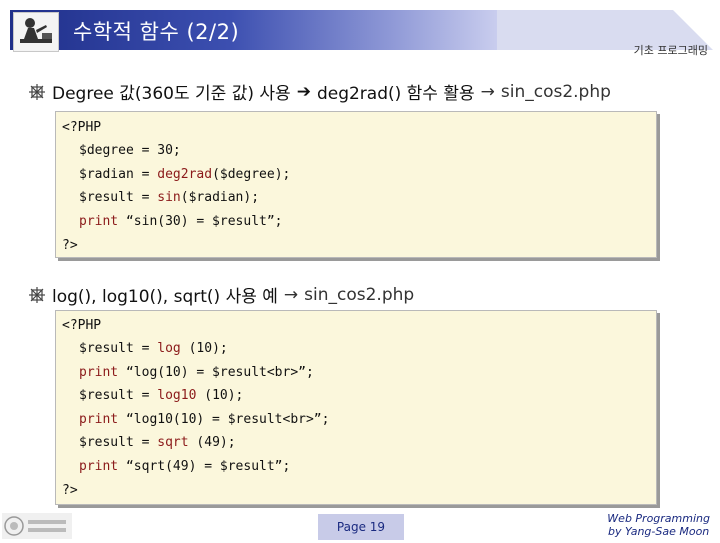 Image resolution: width=720 pixels, height=543 pixels. Describe the element at coordinates (161, 395) in the screenshot. I see `code-line: $result = log10 (10);` at that location.